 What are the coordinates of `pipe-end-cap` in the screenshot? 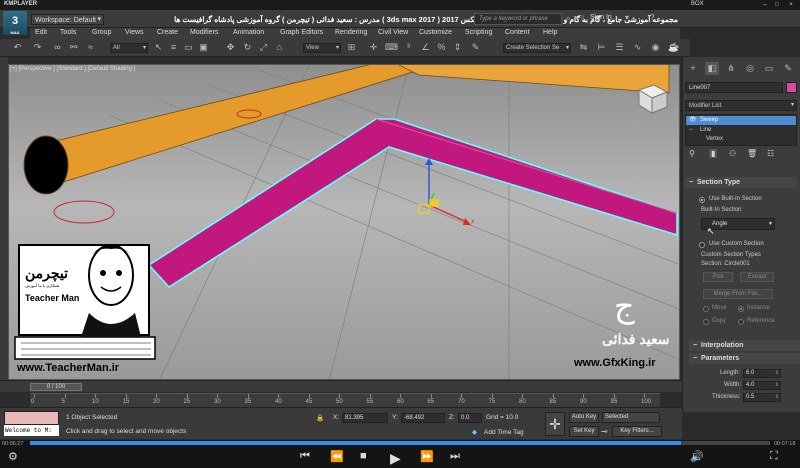 It's located at (46, 165).